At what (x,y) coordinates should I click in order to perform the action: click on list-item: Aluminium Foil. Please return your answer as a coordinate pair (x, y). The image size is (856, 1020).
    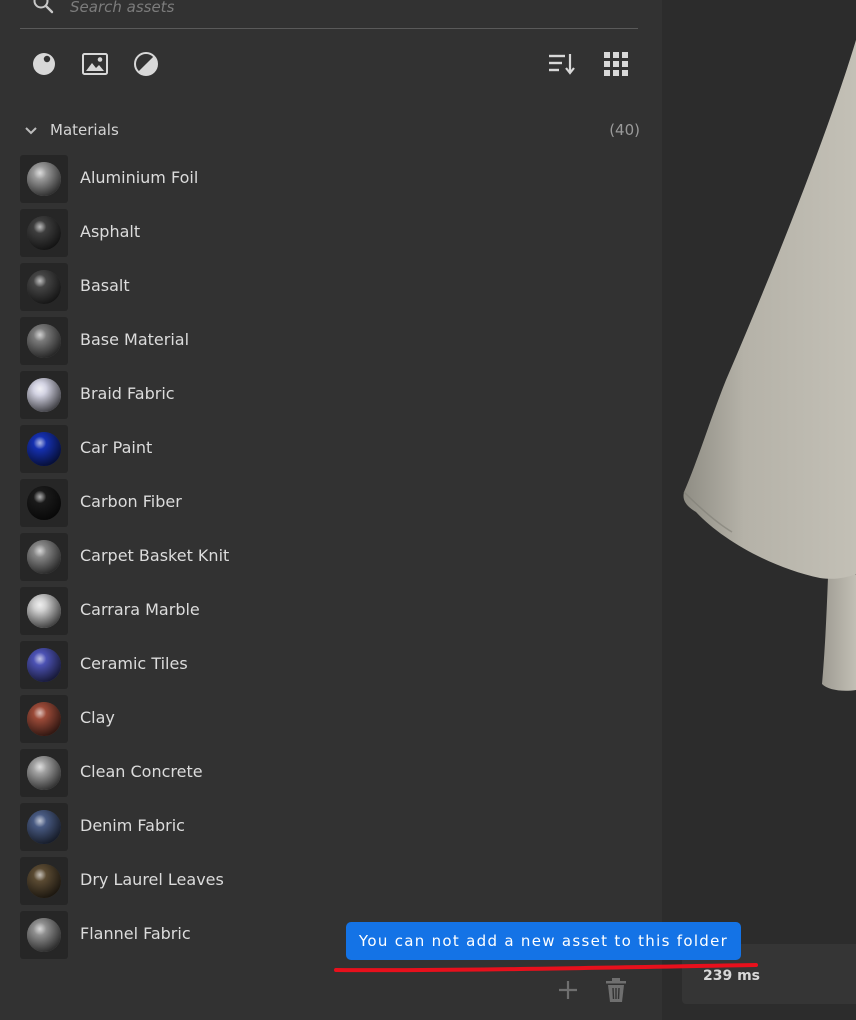
    Looking at the image, I should click on (340, 181).